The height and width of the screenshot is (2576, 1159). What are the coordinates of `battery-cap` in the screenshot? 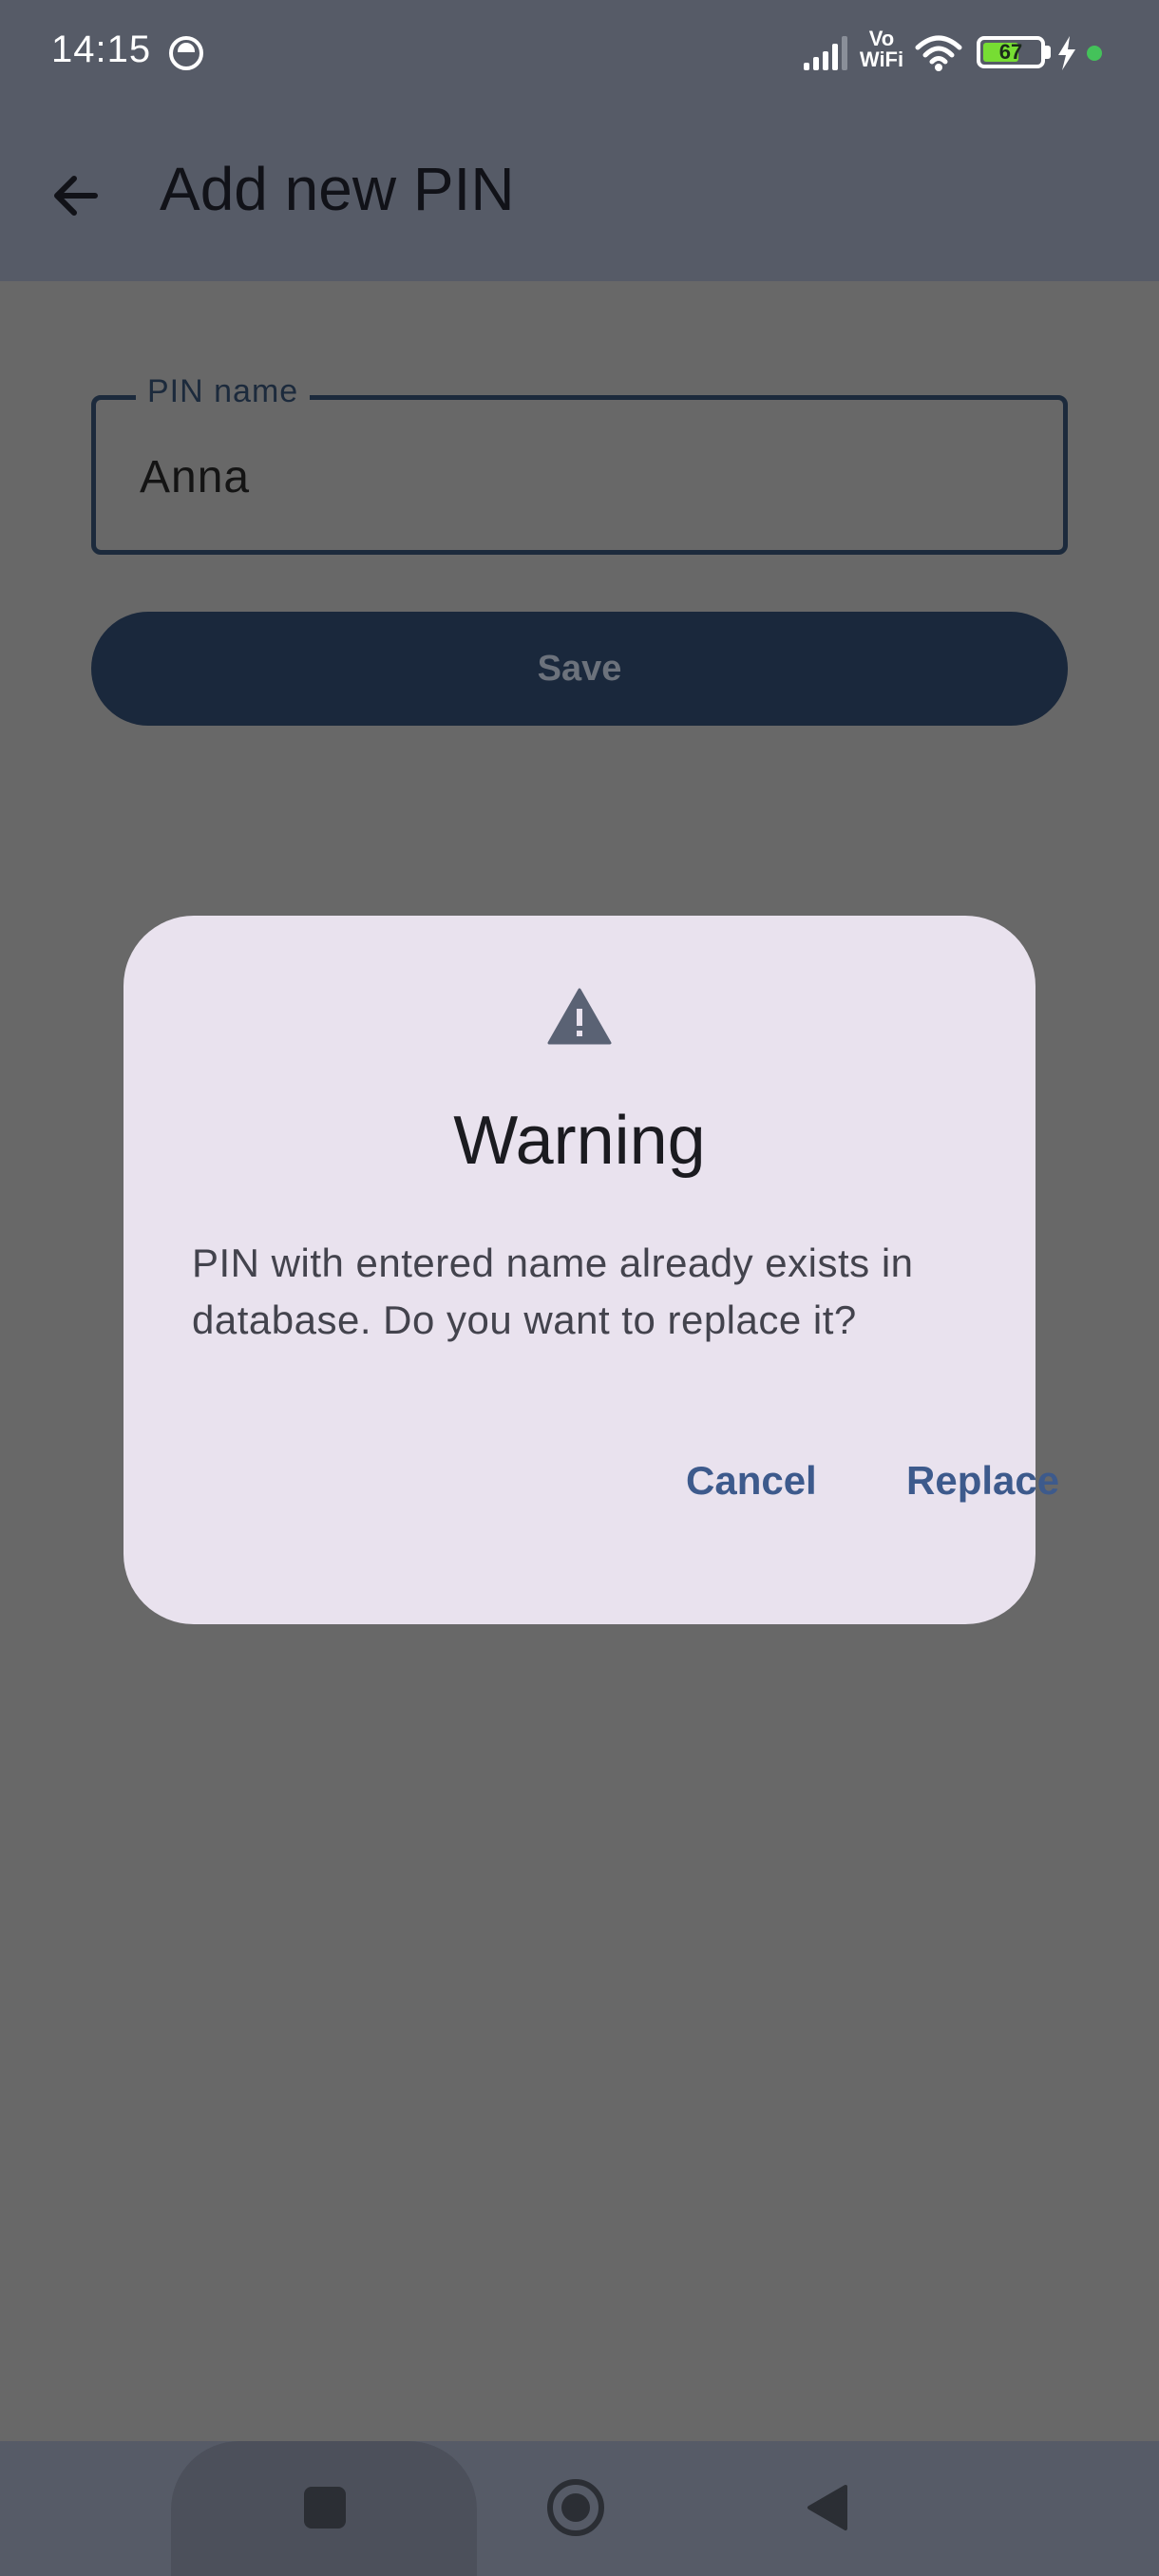 It's located at (1048, 52).